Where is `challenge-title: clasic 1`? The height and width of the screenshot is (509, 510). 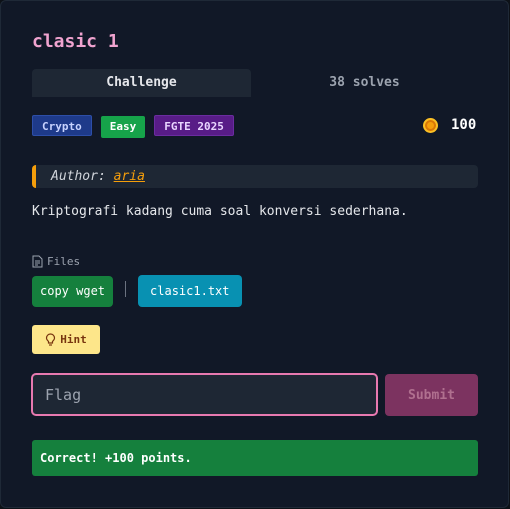 challenge-title: clasic 1 is located at coordinates (75, 41).